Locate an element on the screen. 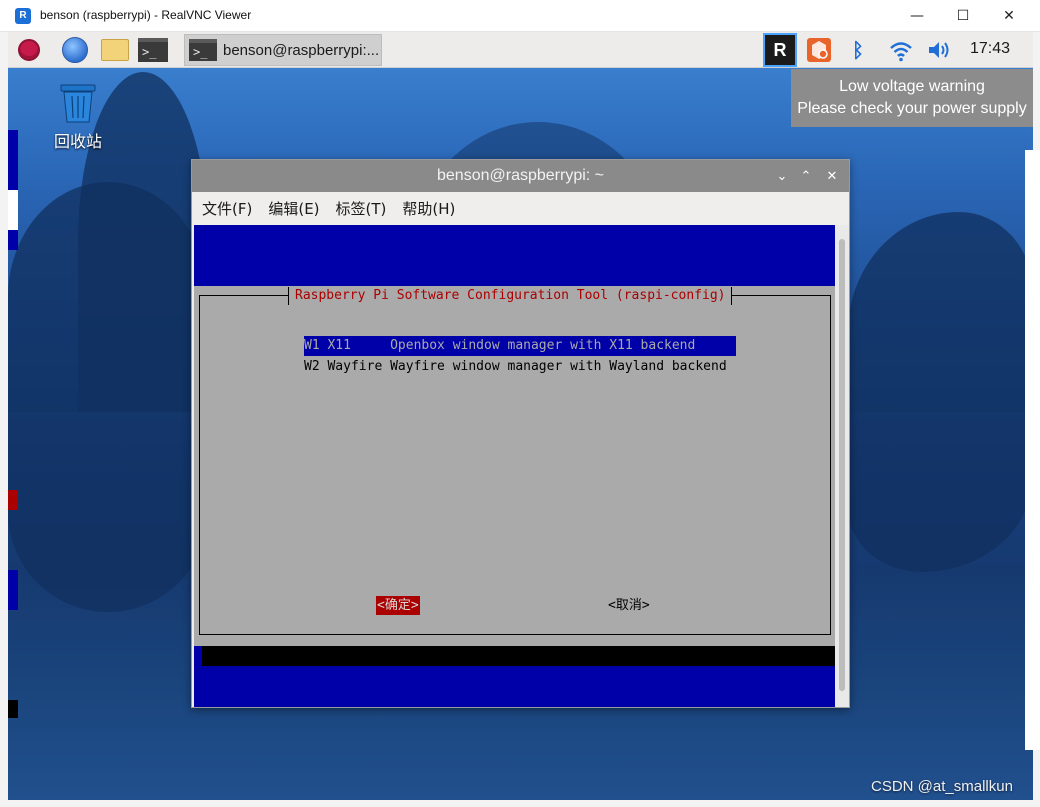 This screenshot has width=1040, height=807. notification-message: Please check your power supply is located at coordinates (912, 108).